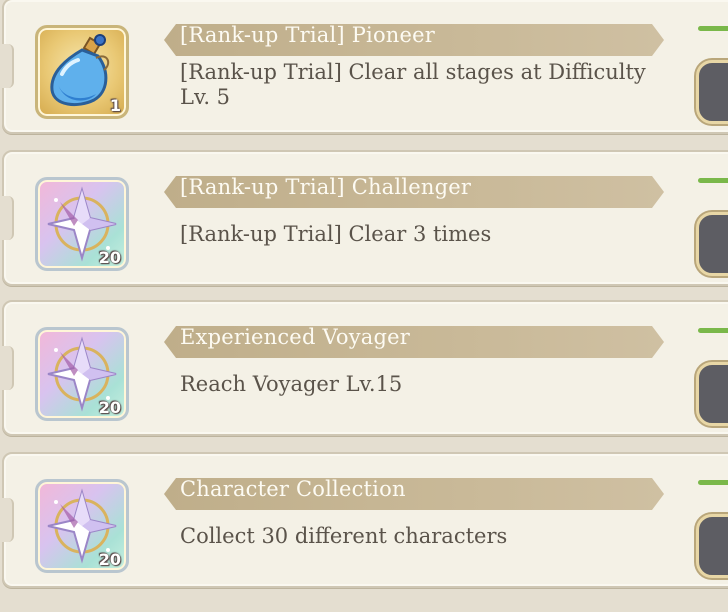 The image size is (728, 612). Describe the element at coordinates (295, 337) in the screenshot. I see `mission-title: Experienced Voyager` at that location.